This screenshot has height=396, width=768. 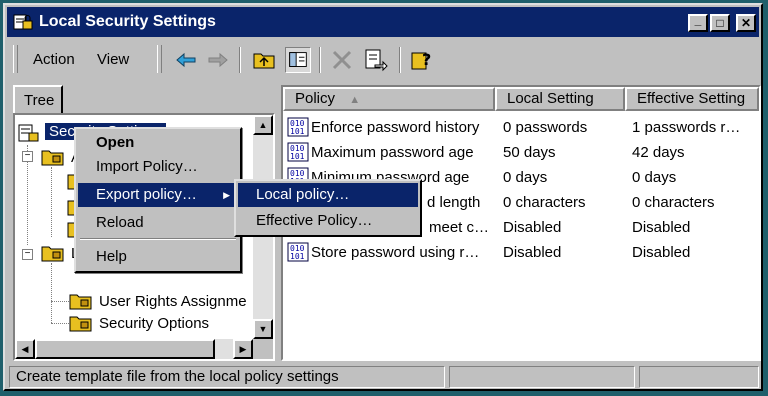 What do you see at coordinates (15, 59) in the screenshot?
I see `toolbar-grip` at bounding box center [15, 59].